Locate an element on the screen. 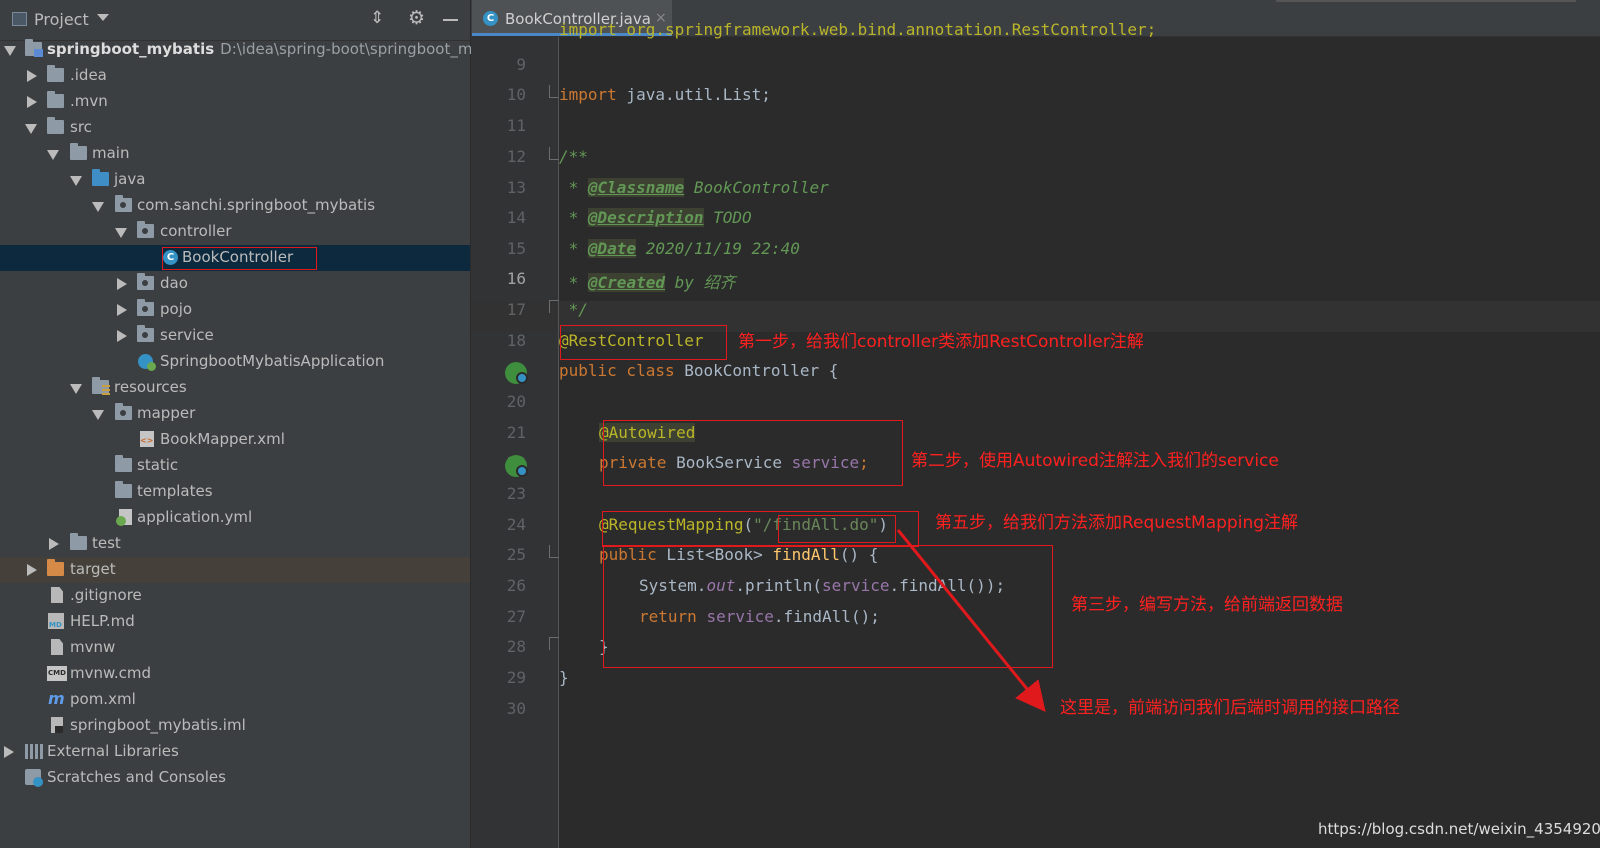  watermark: https://blog.csdn.net/weixin_43549208 is located at coordinates (1459, 829).